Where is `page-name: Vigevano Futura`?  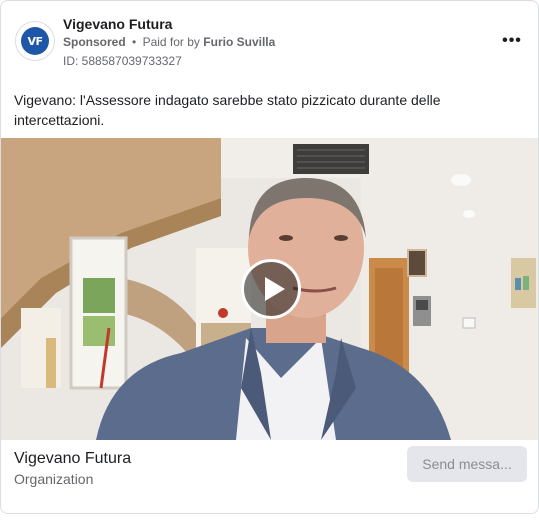 page-name: Vigevano Futura is located at coordinates (117, 24).